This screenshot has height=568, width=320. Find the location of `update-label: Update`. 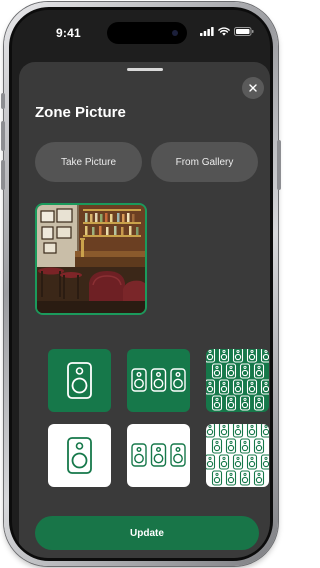

update-label: Update is located at coordinates (147, 533).